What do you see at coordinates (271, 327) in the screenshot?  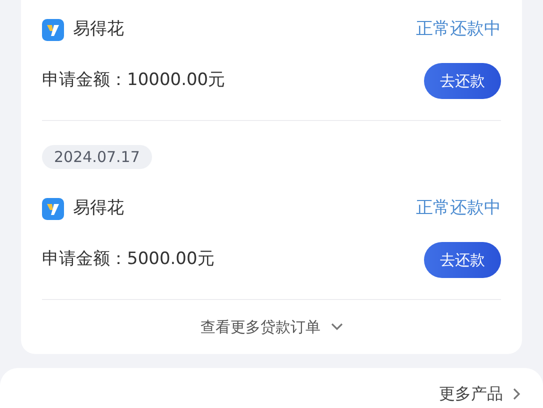 I see `more-orders-link: 查看更多贷款订单` at bounding box center [271, 327].